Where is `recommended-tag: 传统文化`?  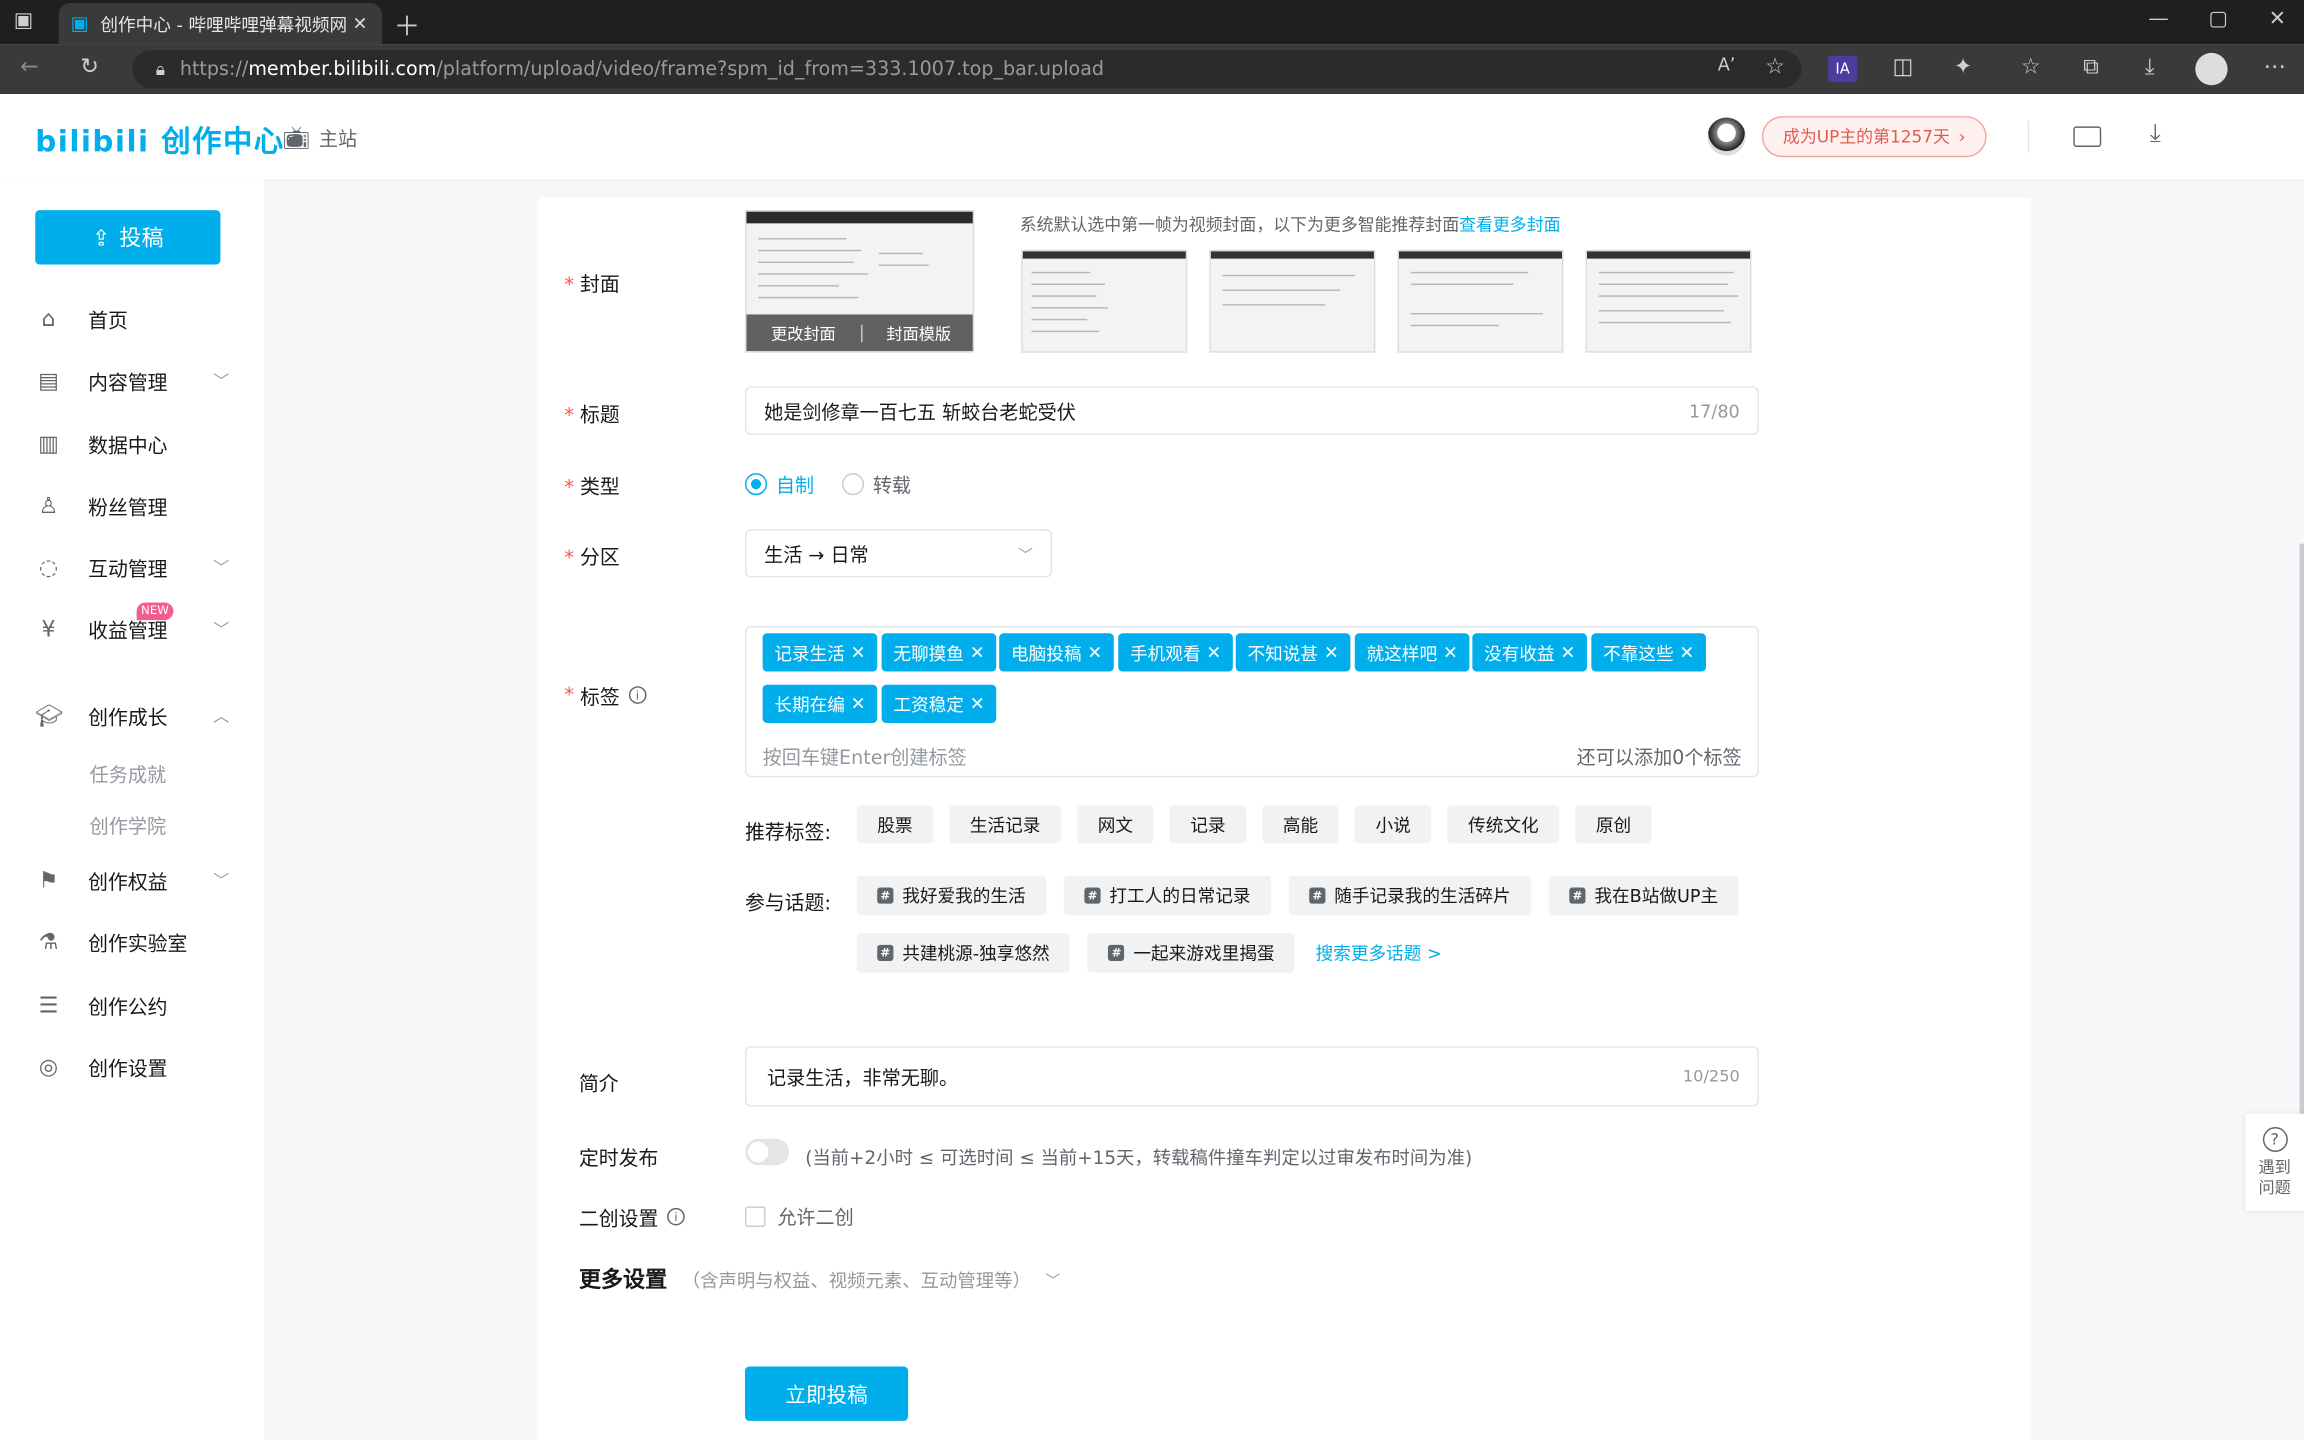 recommended-tag: 传统文化 is located at coordinates (1503, 824).